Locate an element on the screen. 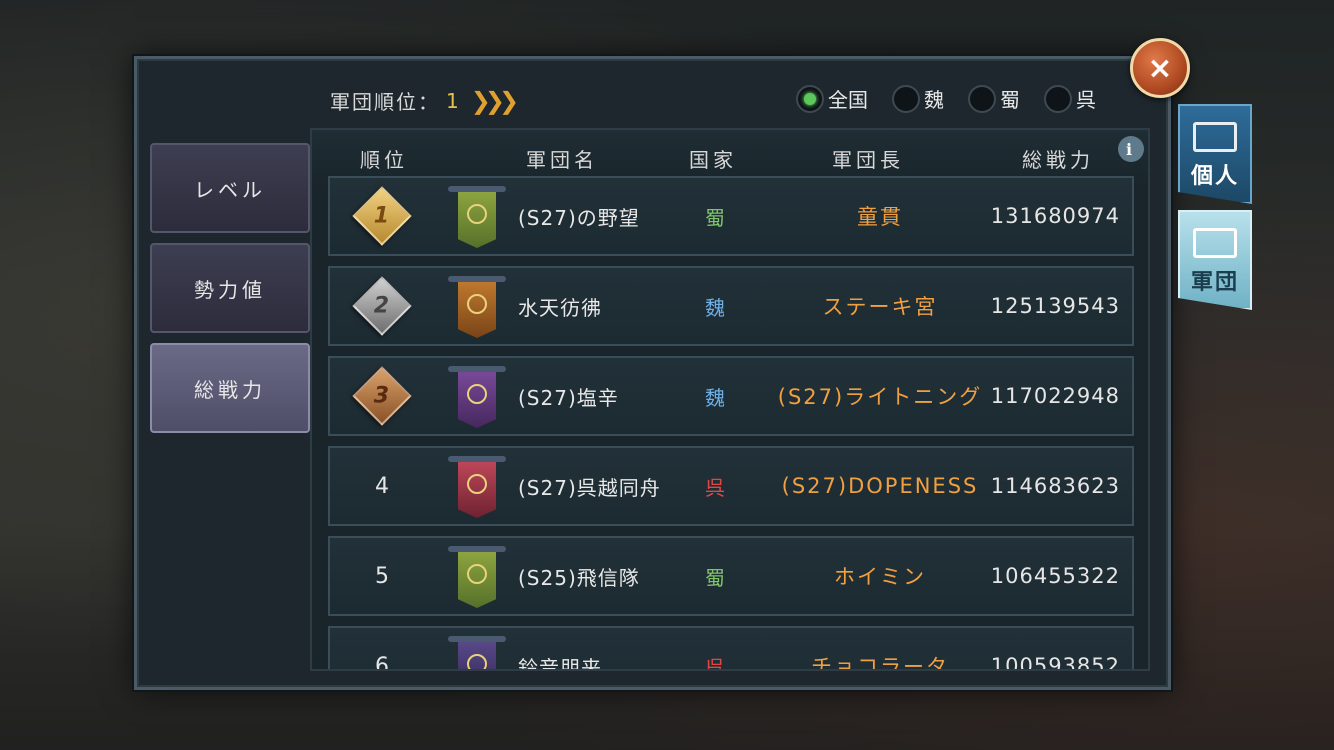 This screenshot has height=750, width=1334. tab-total-power: 総戦力 is located at coordinates (230, 388).